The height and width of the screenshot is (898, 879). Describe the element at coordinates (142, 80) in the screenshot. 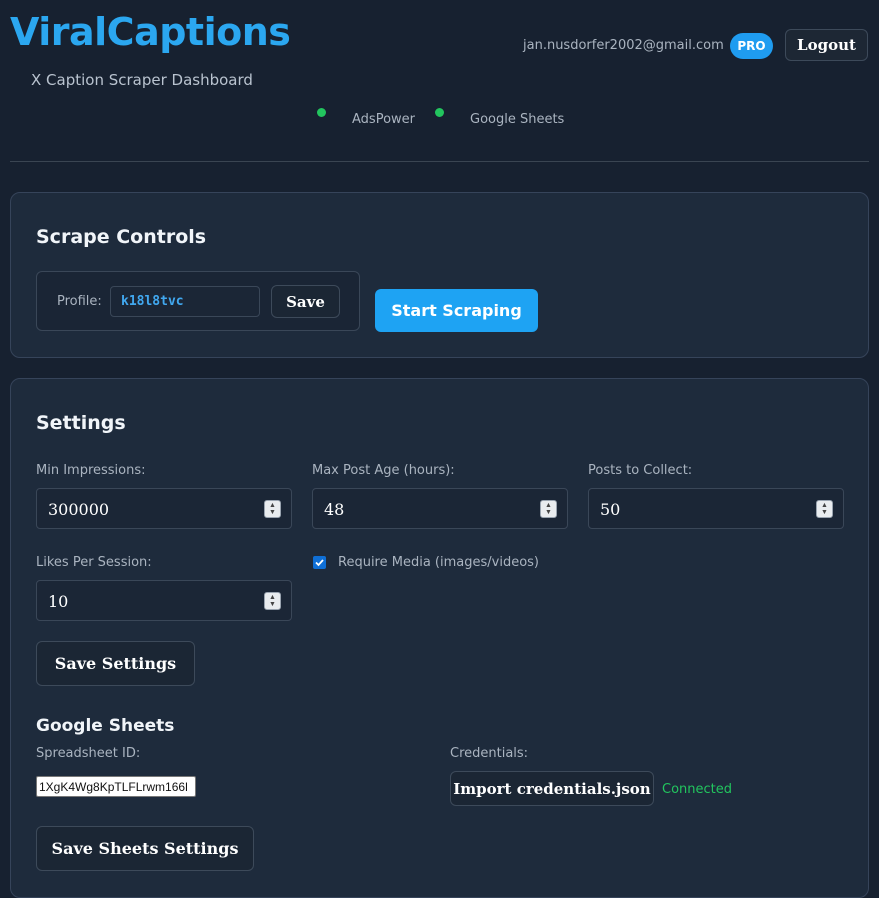

I see `page-subtitle: X Caption Scraper Dashboard` at that location.